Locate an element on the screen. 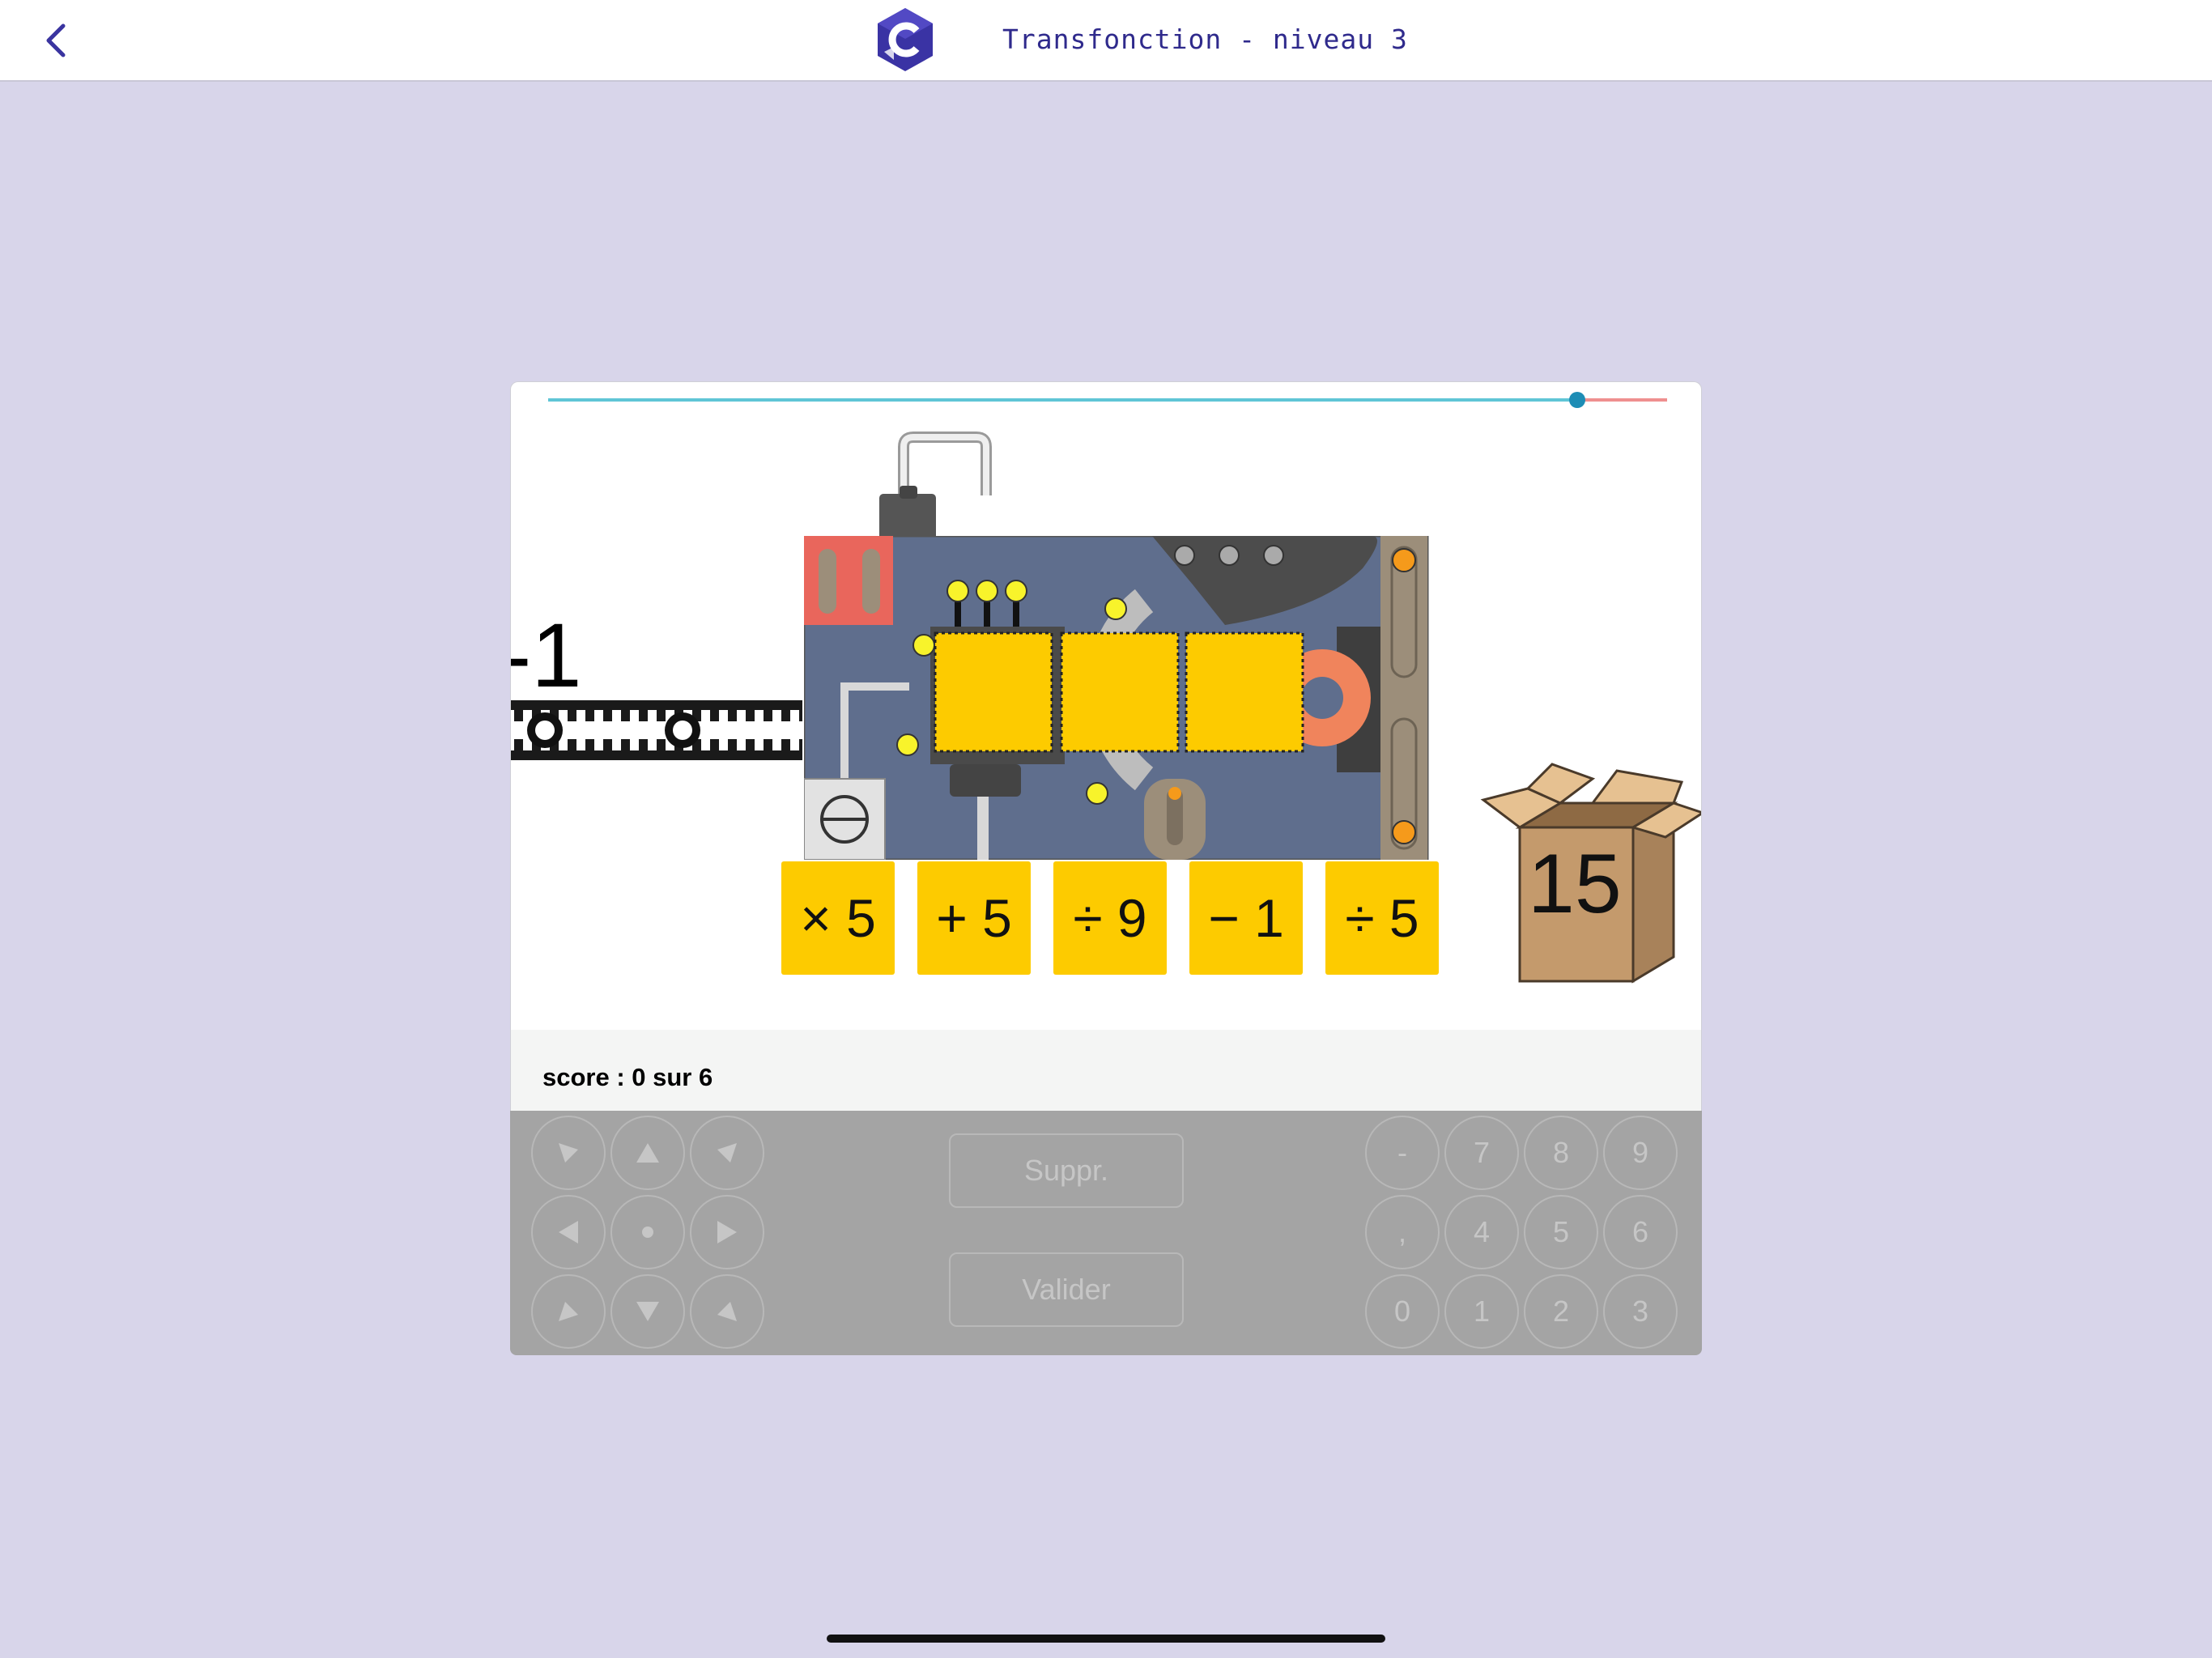  arrow-up-left-icon is located at coordinates (569, 1153).